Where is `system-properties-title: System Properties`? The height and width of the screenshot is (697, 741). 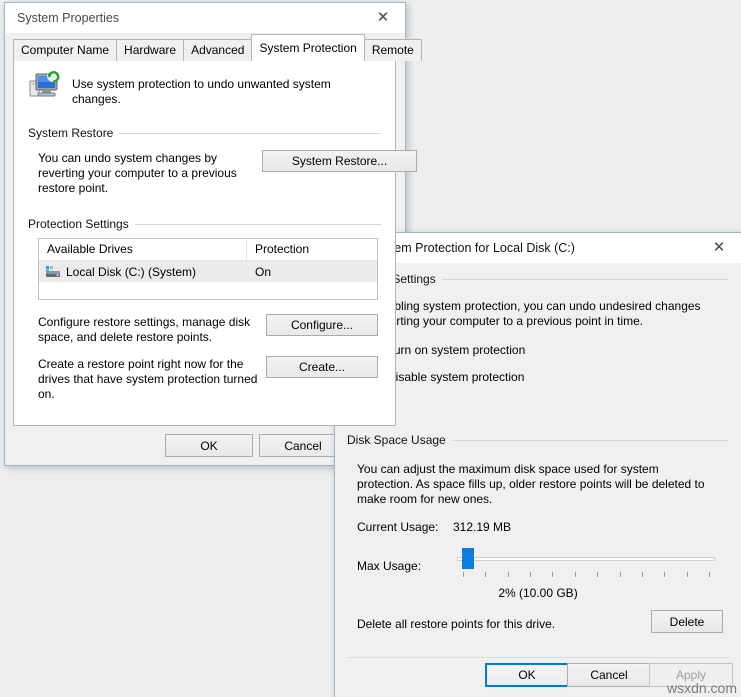 system-properties-title: System Properties is located at coordinates (68, 18).